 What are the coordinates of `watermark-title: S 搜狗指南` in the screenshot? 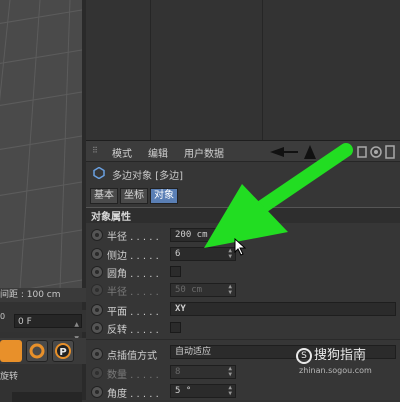 It's located at (331, 354).